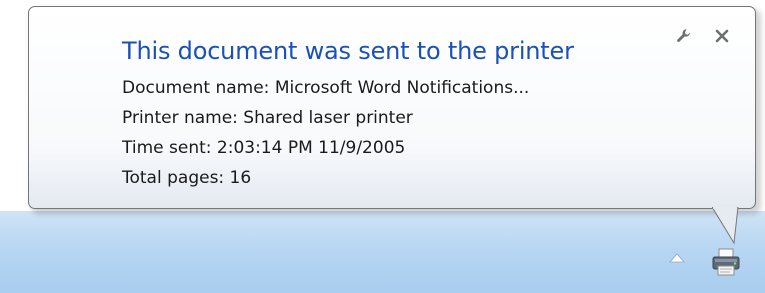 The height and width of the screenshot is (293, 765). What do you see at coordinates (348, 51) in the screenshot?
I see `notification-title: This document was sent to the printer` at bounding box center [348, 51].